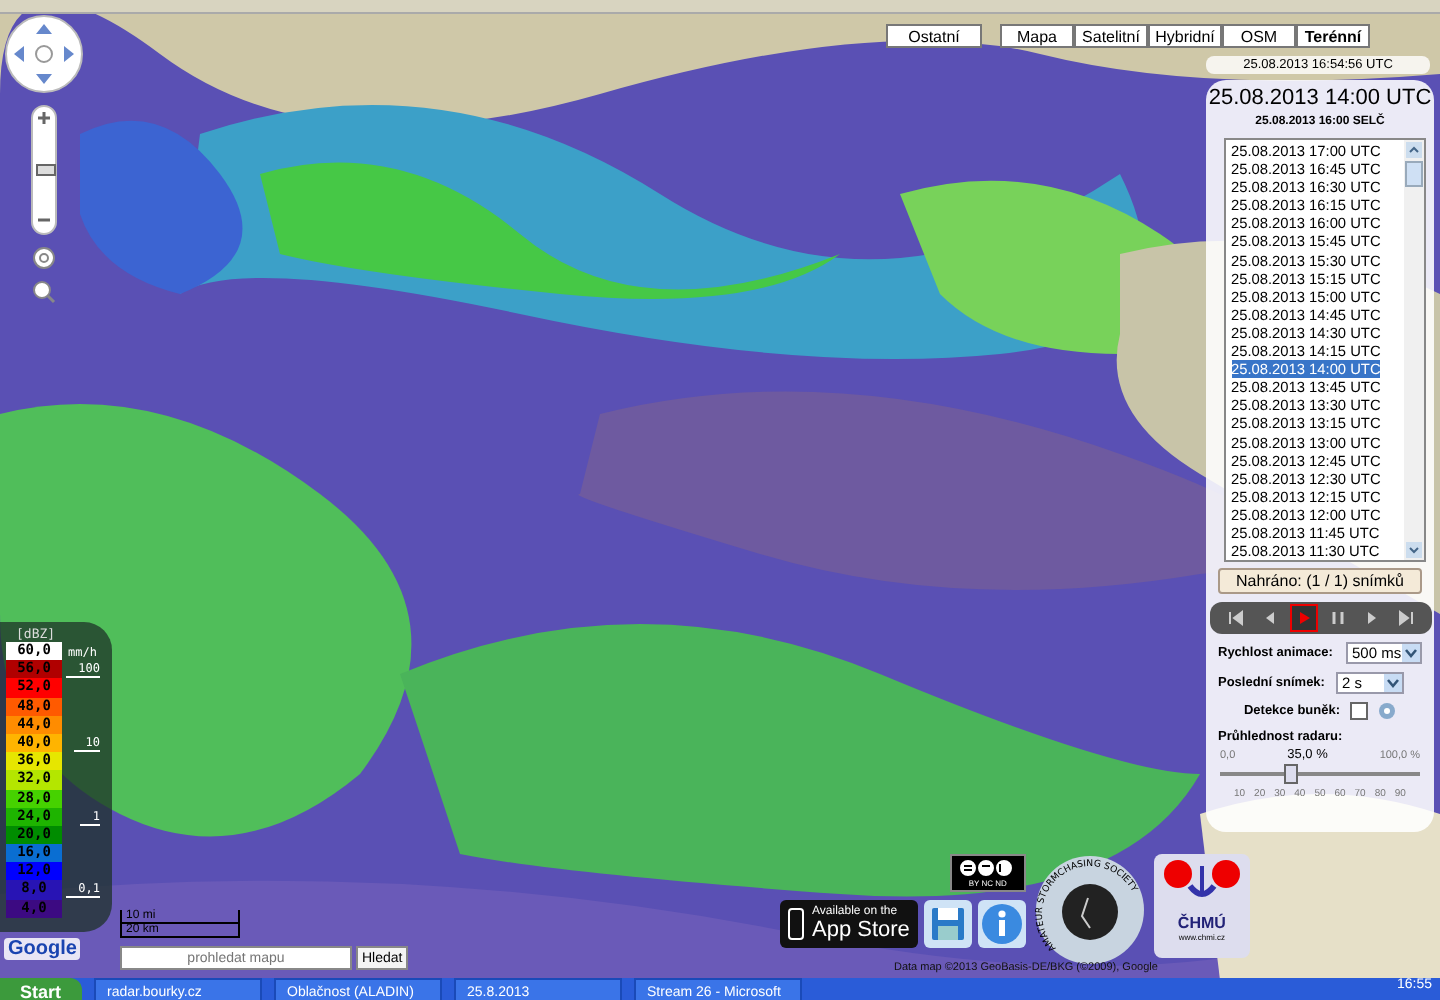 This screenshot has height=1000, width=1440. I want to click on map-type-button: Terénní, so click(1333, 36).